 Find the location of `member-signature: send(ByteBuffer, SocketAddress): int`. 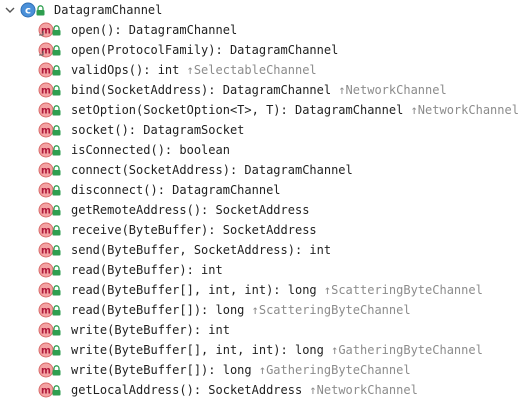

member-signature: send(ByteBuffer, SocketAddress): int is located at coordinates (201, 250).